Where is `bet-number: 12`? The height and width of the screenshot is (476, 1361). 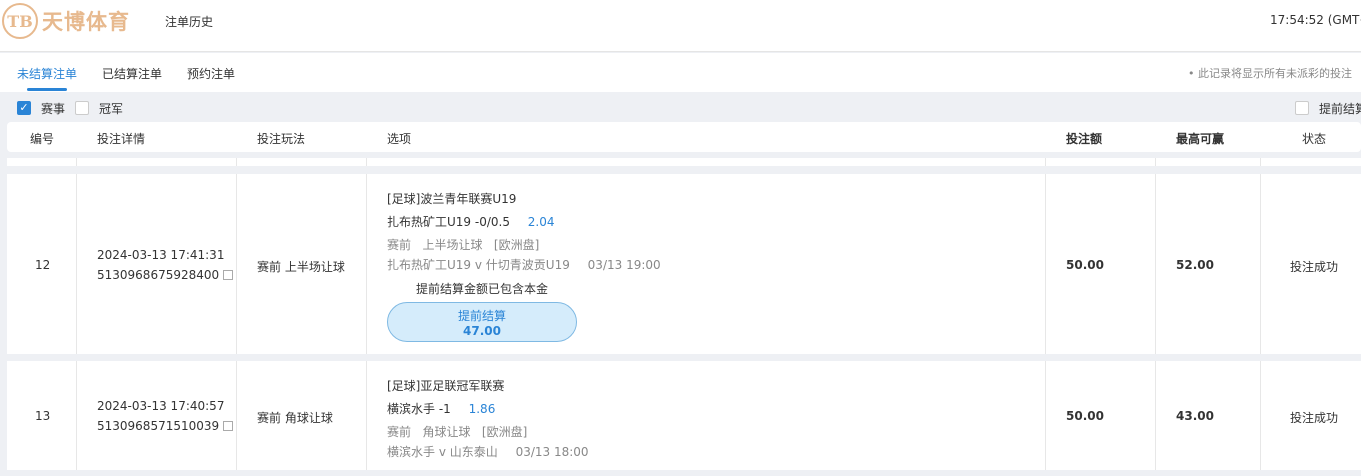
bet-number: 12 is located at coordinates (43, 265).